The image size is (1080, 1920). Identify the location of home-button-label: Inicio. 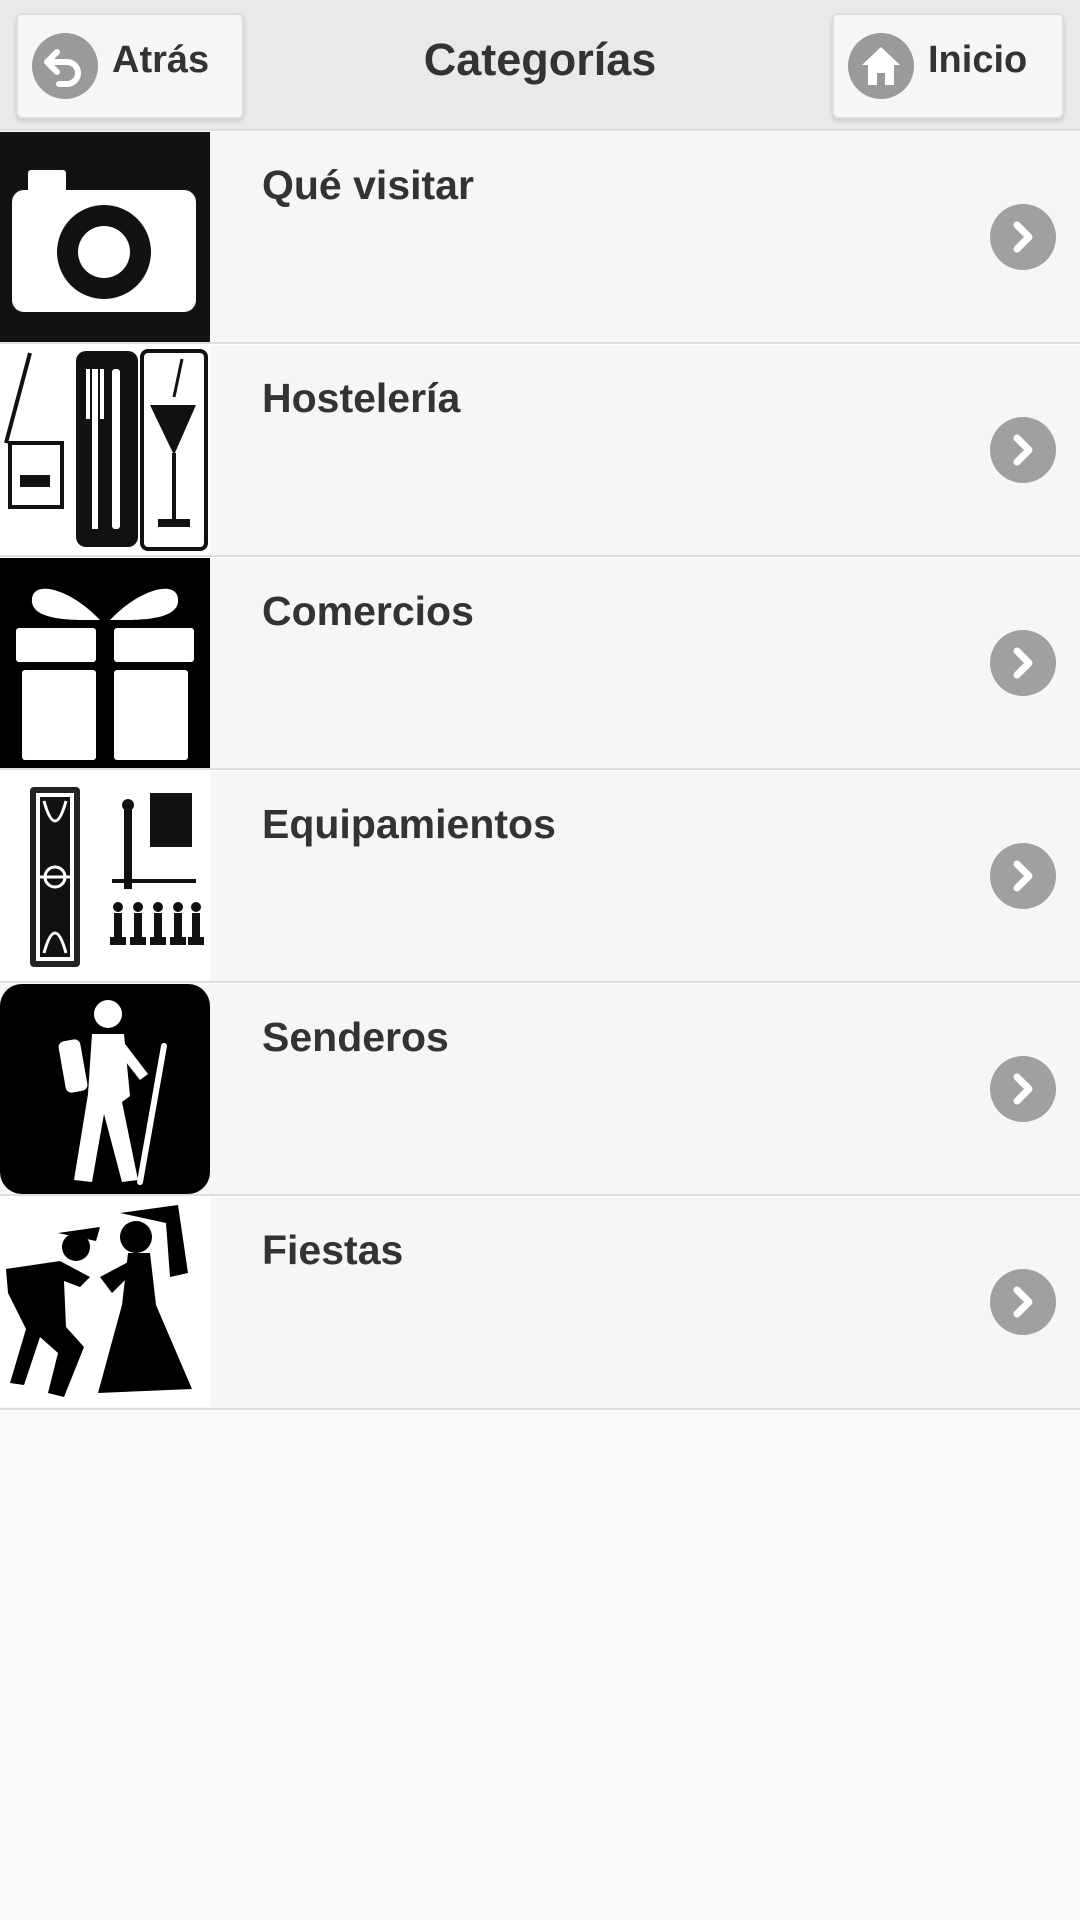
(978, 59).